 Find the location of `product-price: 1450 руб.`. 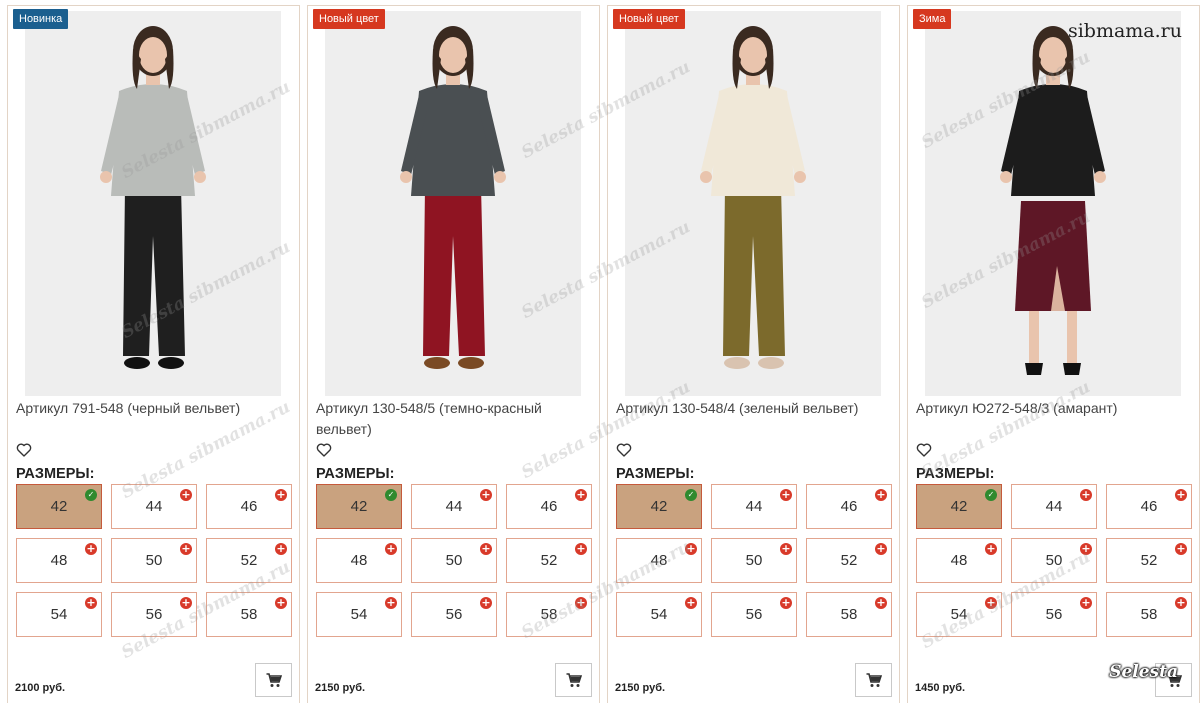

product-price: 1450 руб. is located at coordinates (940, 688).